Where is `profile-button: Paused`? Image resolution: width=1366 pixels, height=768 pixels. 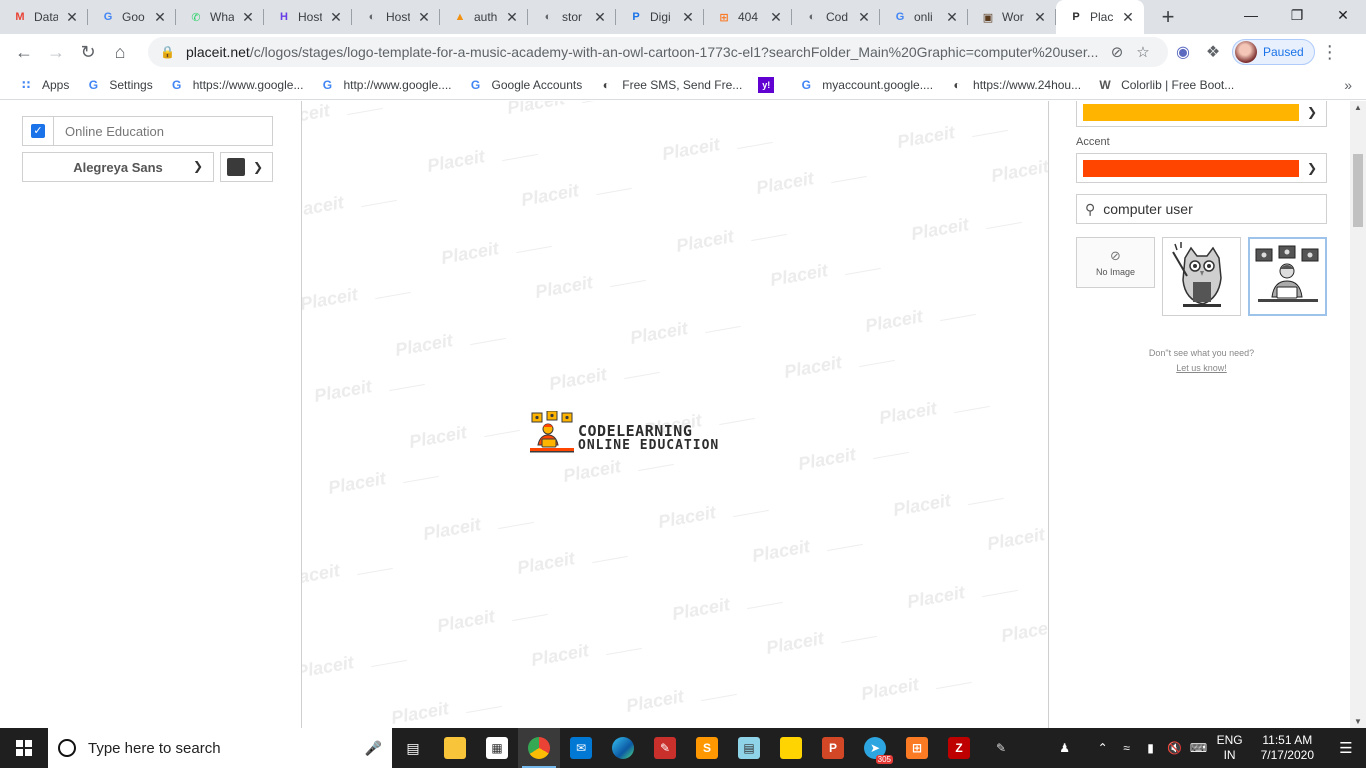
profile-button: Paused is located at coordinates (1273, 52).